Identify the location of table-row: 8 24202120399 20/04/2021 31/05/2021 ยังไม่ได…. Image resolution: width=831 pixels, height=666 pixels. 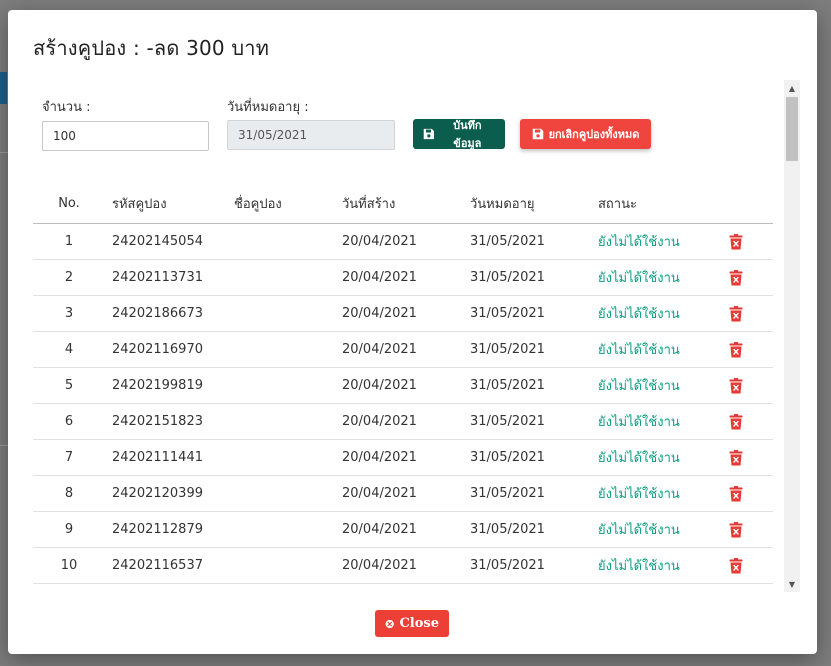
(403, 494).